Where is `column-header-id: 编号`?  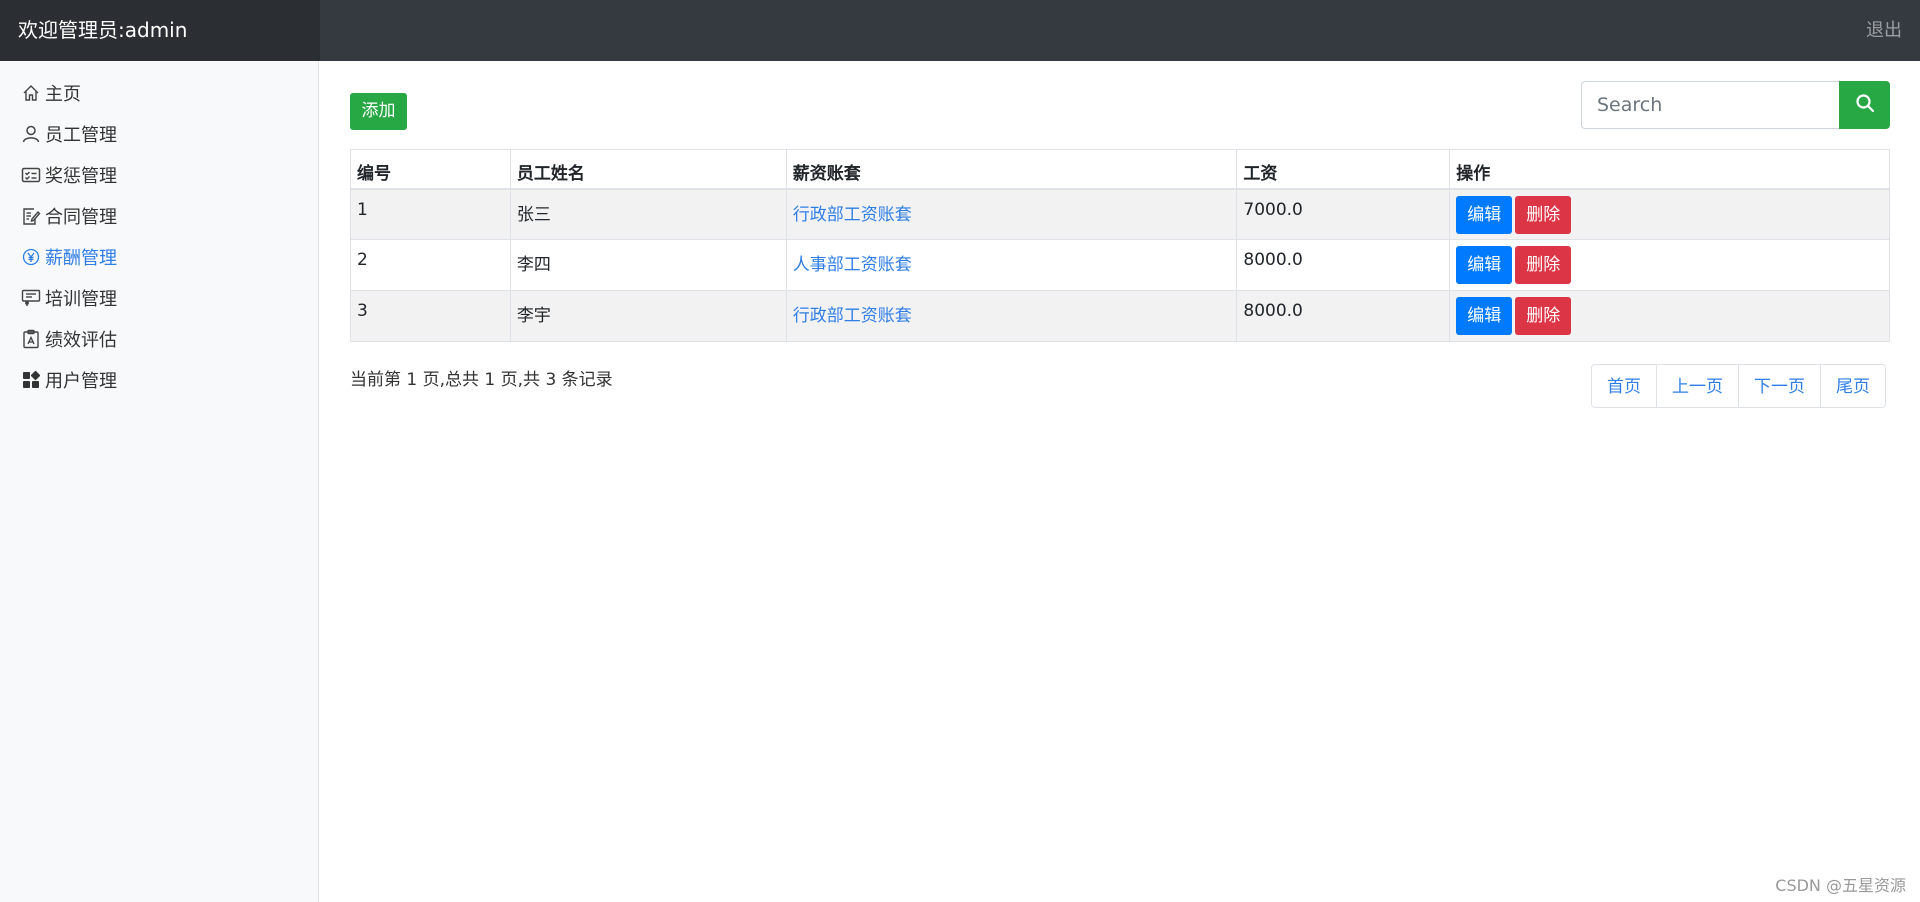 column-header-id: 编号 is located at coordinates (430, 169).